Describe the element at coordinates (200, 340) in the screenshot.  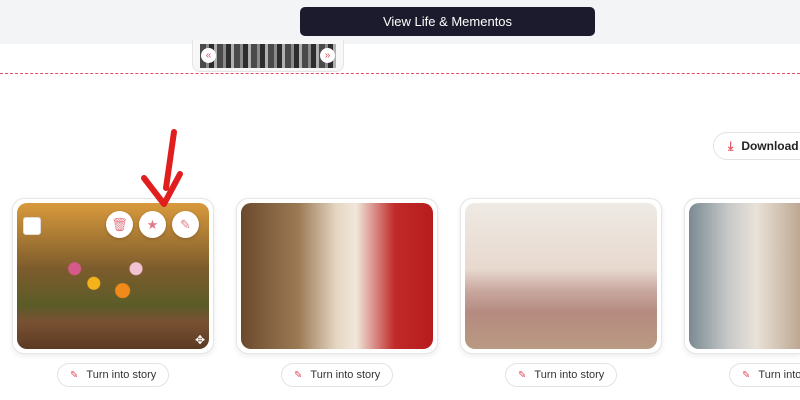
I see `move-icon: ✥` at that location.